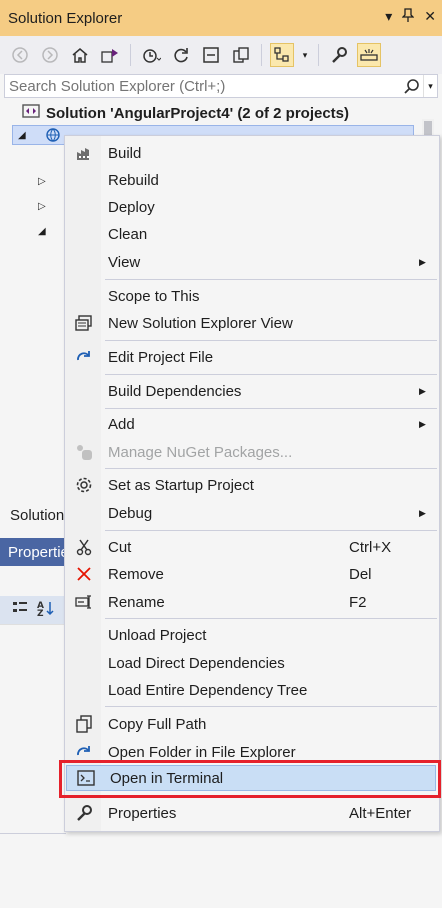  What do you see at coordinates (33, 833) in the screenshot?
I see `divider` at bounding box center [33, 833].